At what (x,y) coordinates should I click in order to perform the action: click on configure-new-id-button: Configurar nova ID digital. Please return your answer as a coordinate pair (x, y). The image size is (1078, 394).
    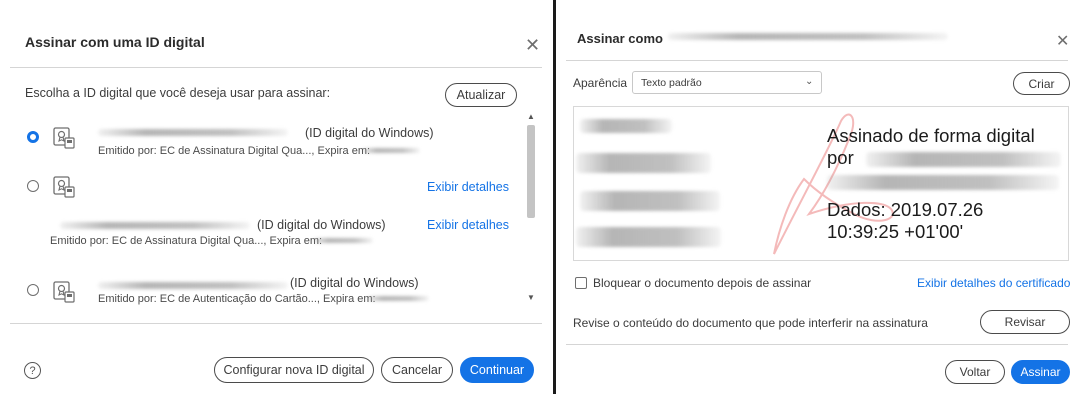
    Looking at the image, I should click on (294, 370).